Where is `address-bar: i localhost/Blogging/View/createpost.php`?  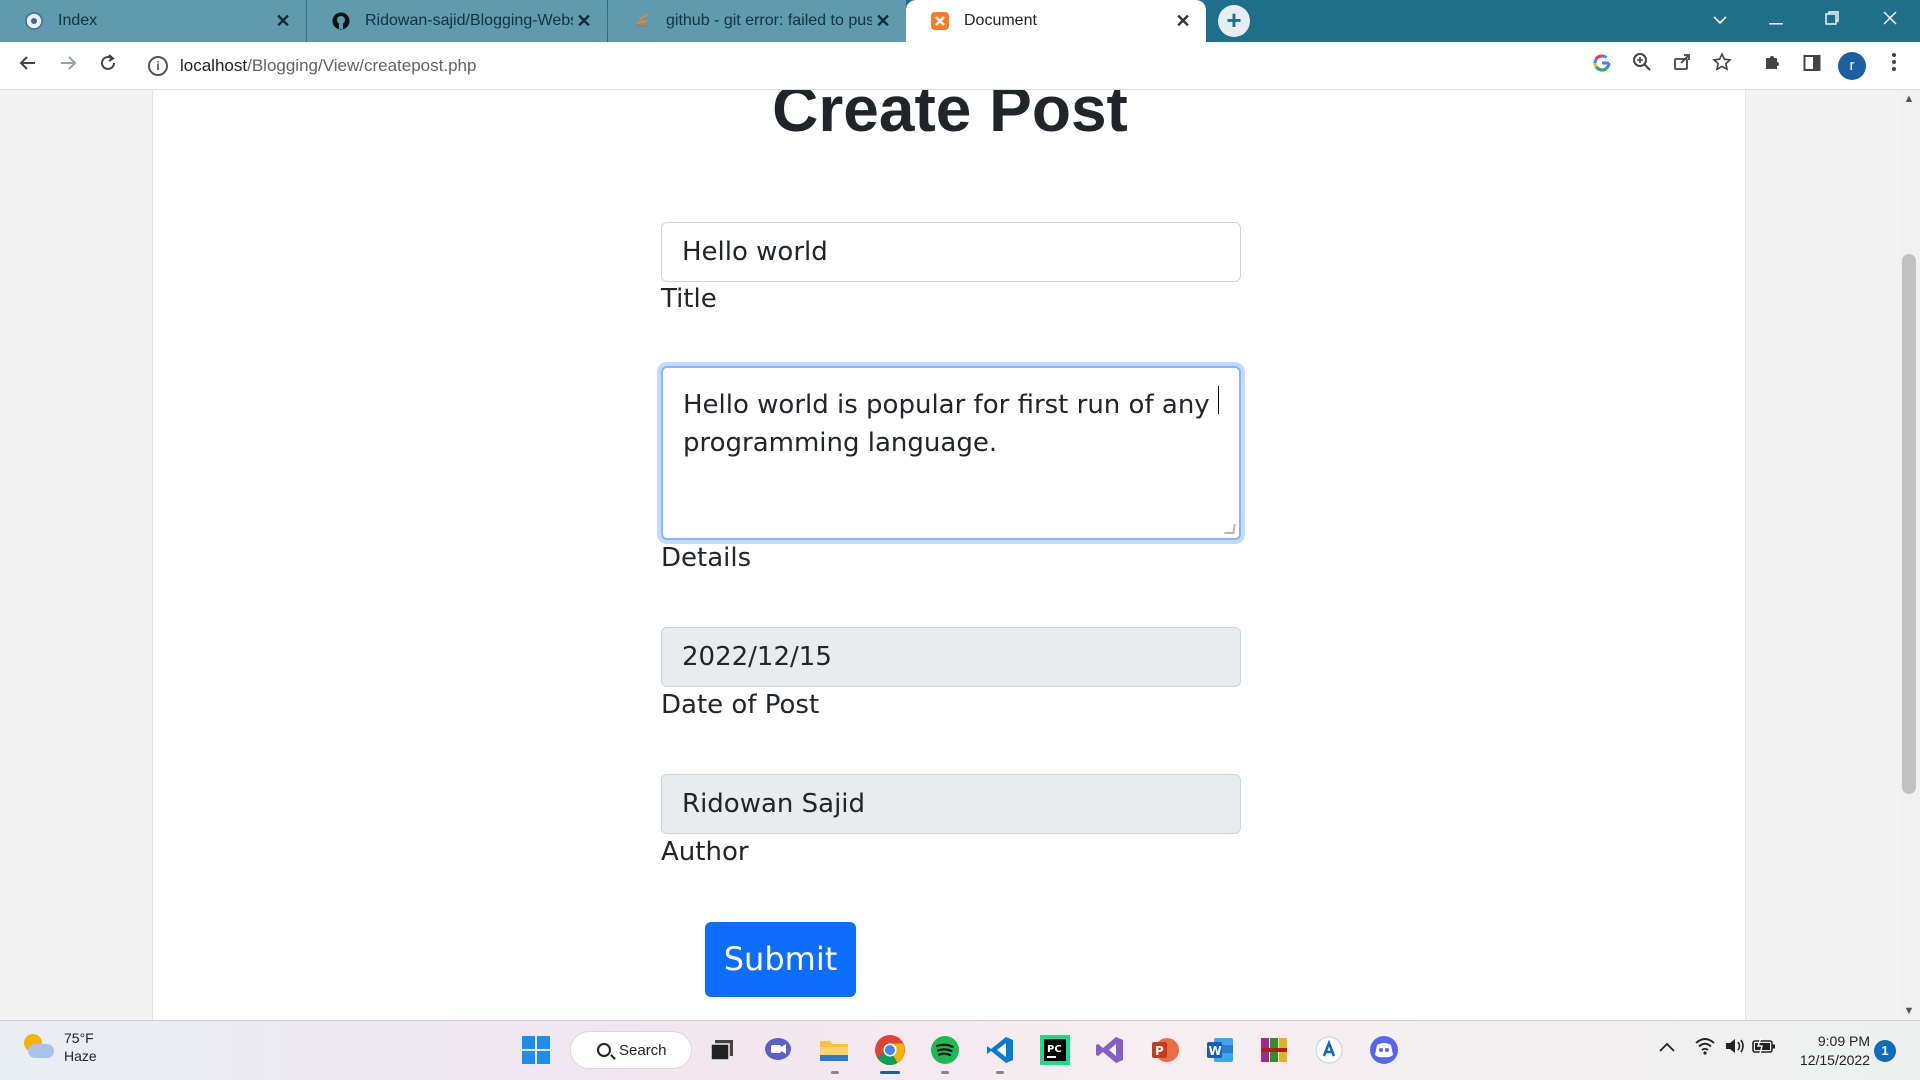 address-bar: i localhost/Blogging/View/createpost.php is located at coordinates (830, 66).